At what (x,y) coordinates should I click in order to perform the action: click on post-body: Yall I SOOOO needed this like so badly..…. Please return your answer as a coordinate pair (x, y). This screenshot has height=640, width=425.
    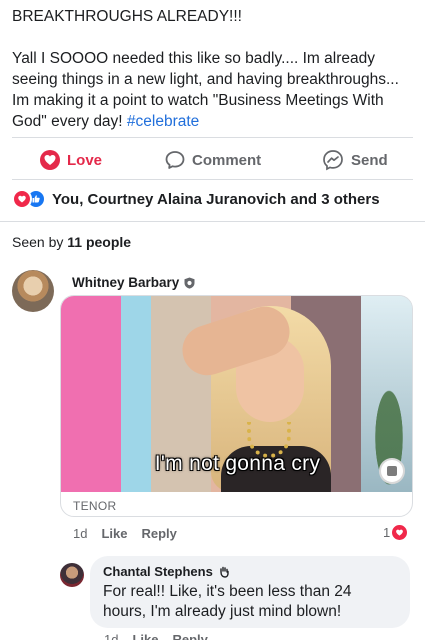
    Looking at the image, I should click on (205, 90).